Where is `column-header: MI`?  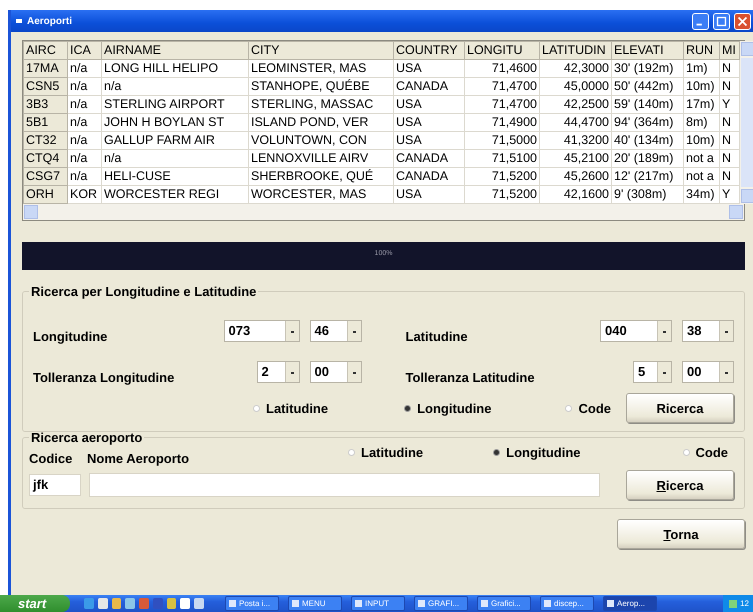
column-header: MI is located at coordinates (730, 51).